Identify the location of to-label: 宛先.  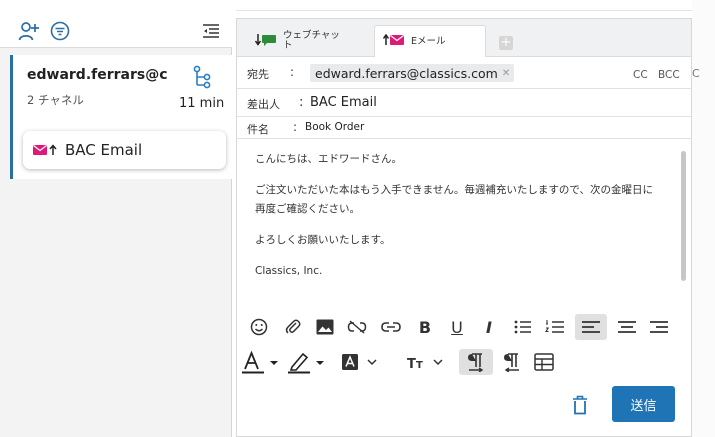
(258, 74).